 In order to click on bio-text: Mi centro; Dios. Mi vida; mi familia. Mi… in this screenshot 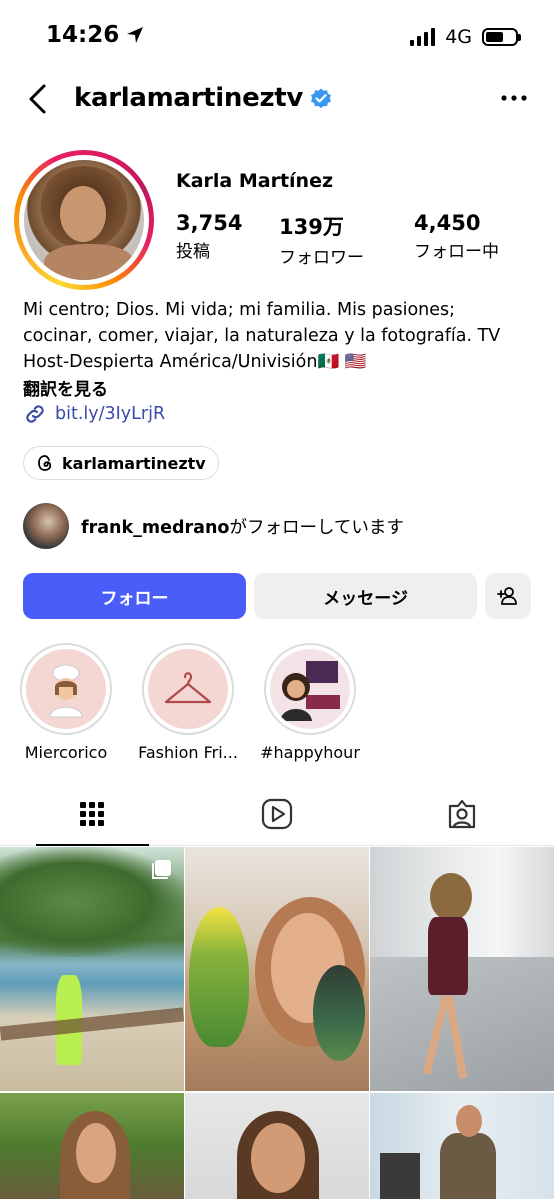, I will do `click(280, 336)`.